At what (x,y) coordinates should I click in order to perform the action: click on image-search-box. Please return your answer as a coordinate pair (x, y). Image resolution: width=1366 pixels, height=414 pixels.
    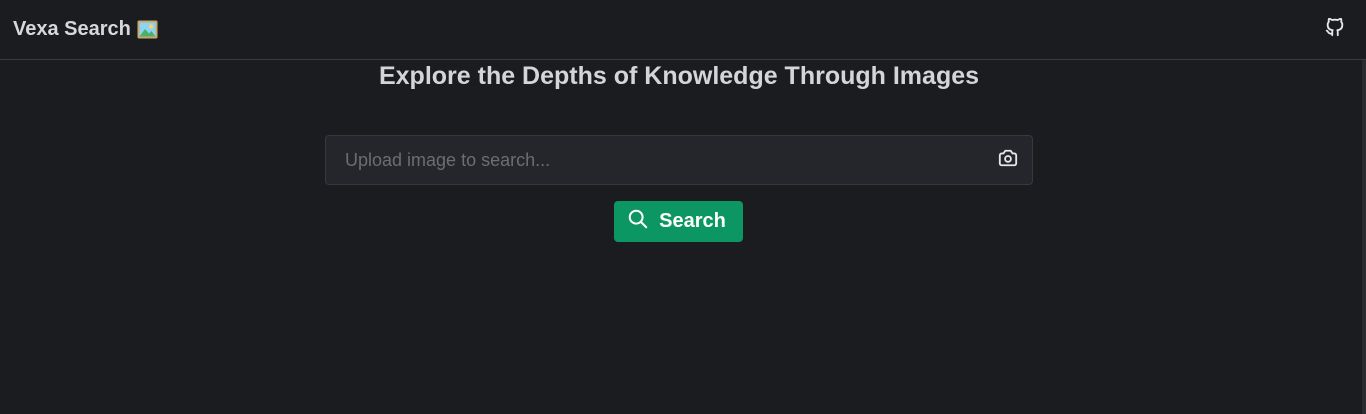
    Looking at the image, I should click on (679, 160).